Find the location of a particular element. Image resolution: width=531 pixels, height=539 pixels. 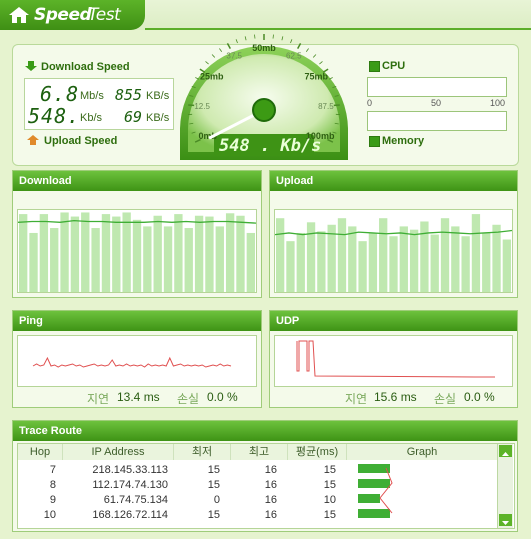

col-ip: IP Address is located at coordinates (118, 452).